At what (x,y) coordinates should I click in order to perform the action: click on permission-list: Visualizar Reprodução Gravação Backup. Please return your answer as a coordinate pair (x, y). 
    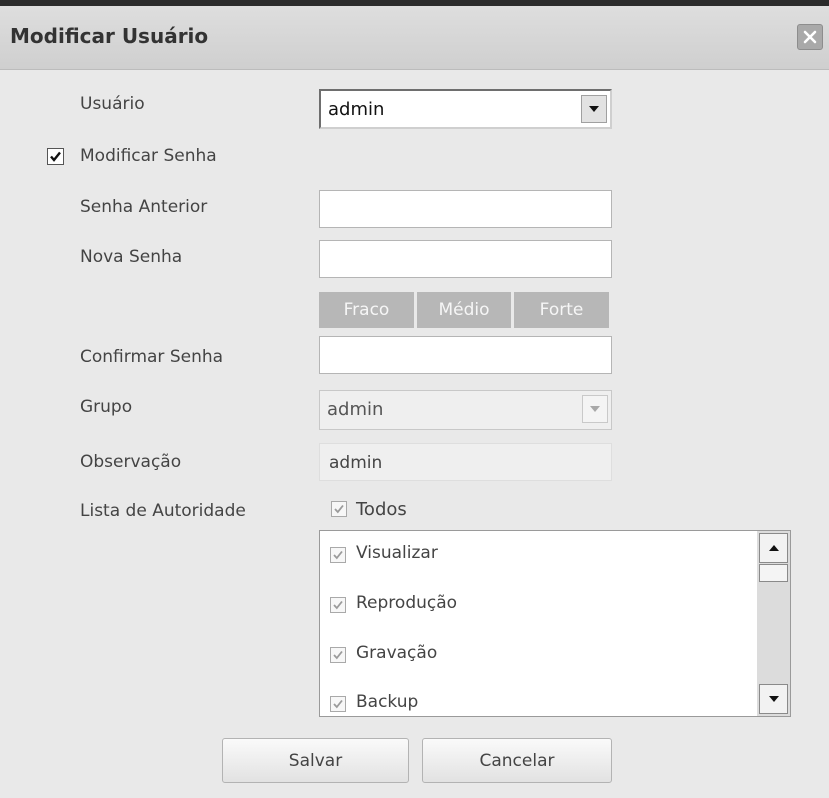
    Looking at the image, I should click on (555, 623).